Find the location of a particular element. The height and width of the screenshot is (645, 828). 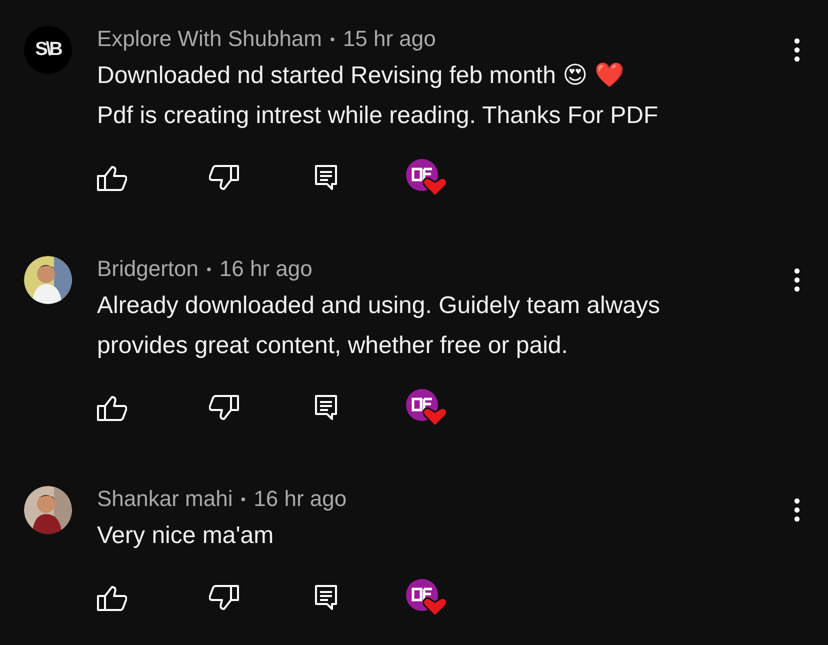

timestamp: 15 hr ago is located at coordinates (389, 39).